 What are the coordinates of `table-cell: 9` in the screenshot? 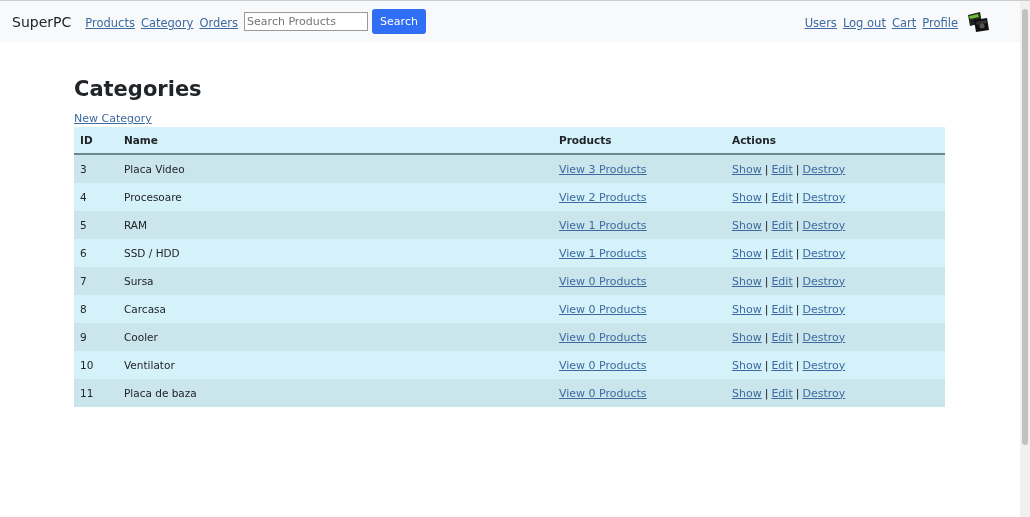 It's located at (83, 337).